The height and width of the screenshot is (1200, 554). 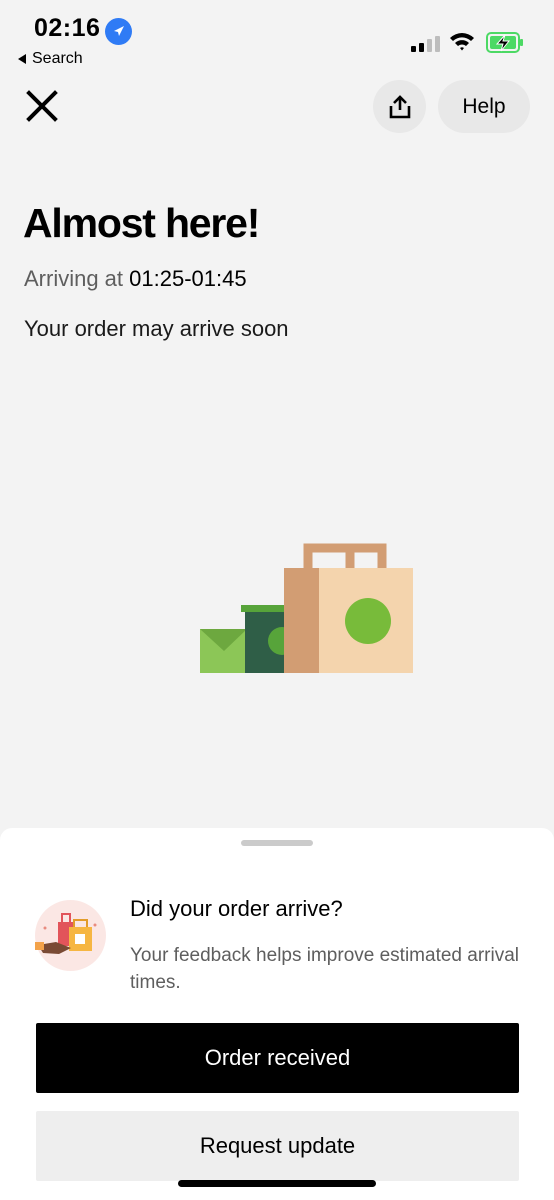 What do you see at coordinates (57, 58) in the screenshot?
I see `back-search-label: Search` at bounding box center [57, 58].